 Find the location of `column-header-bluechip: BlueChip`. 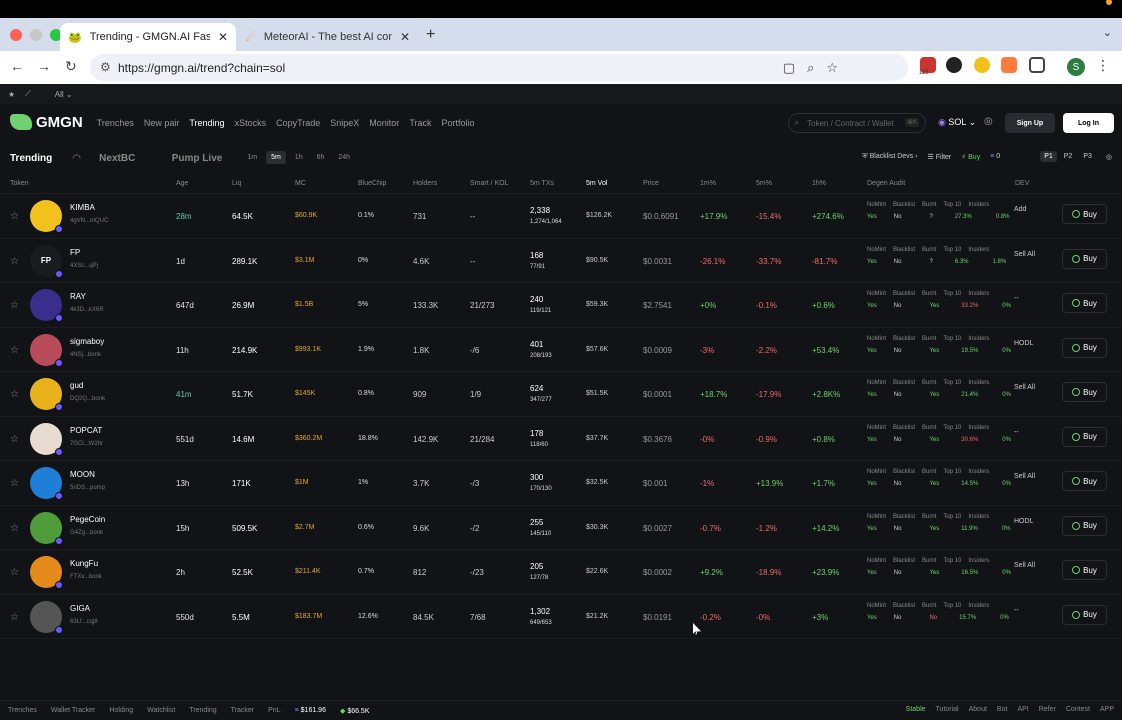

column-header-bluechip: BlueChip is located at coordinates (372, 183).